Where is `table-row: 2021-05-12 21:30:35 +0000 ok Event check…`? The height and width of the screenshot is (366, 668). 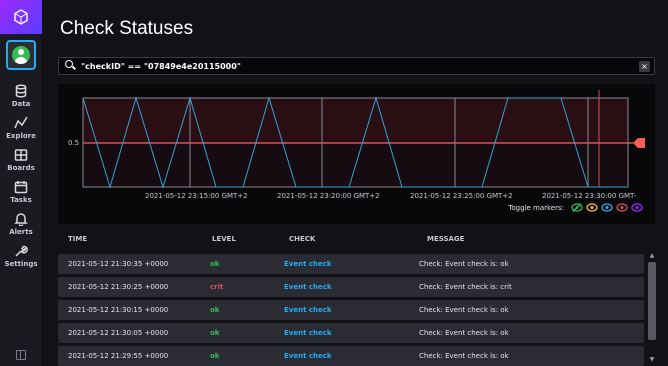
table-row: 2021-05-12 21:30:35 +0000 ok Event check… is located at coordinates (351, 264).